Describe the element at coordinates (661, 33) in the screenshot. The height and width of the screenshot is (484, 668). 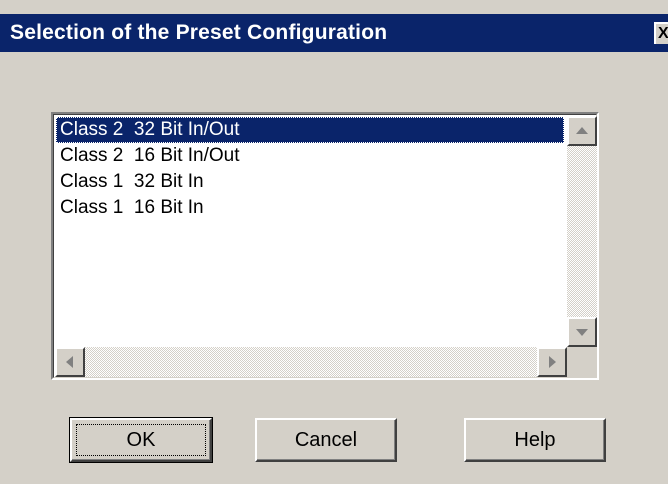
I see `close-icon: X` at that location.